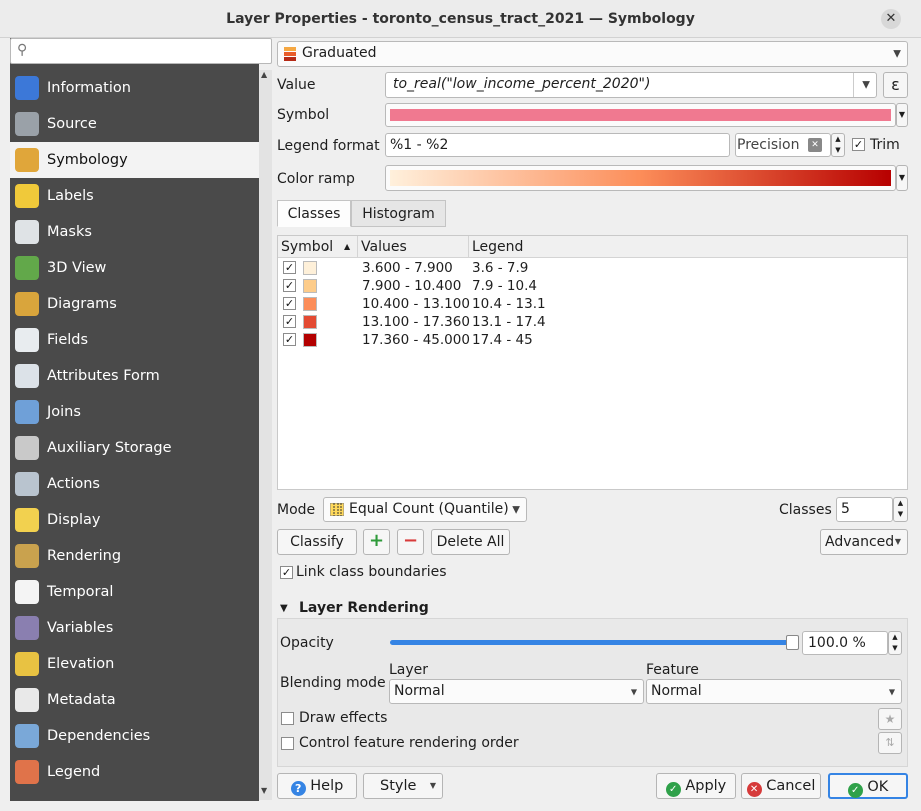 The width and height of the screenshot is (921, 811). I want to click on sort-order-icon: ⇅, so click(890, 743).